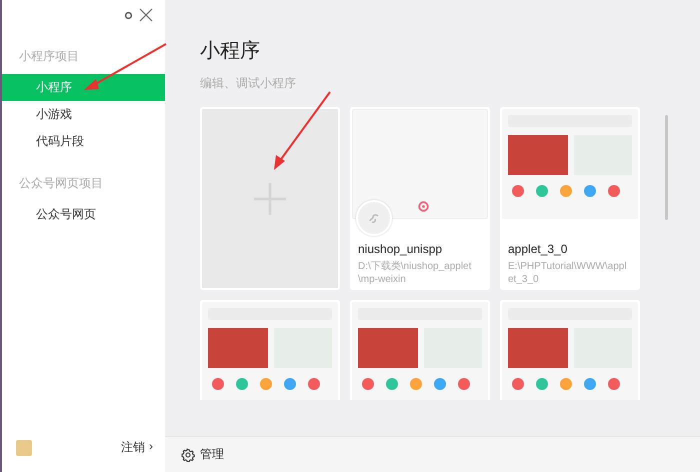 The height and width of the screenshot is (472, 700). I want to click on avatar-icon, so click(24, 448).